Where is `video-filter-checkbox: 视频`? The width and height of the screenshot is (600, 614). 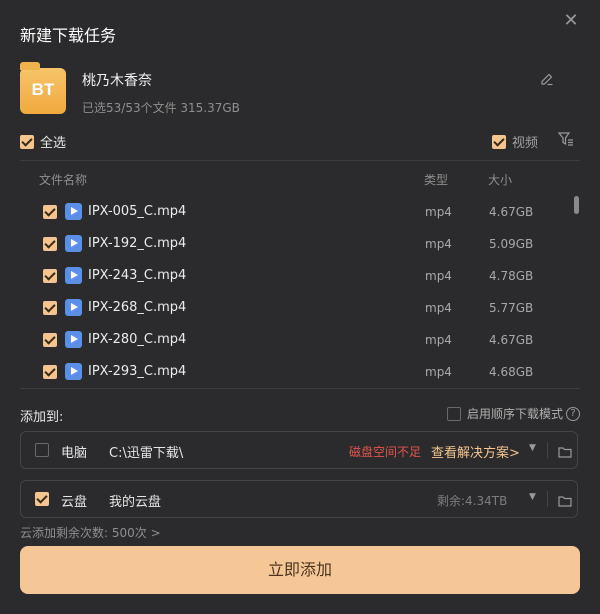
video-filter-checkbox: 视频 is located at coordinates (515, 141).